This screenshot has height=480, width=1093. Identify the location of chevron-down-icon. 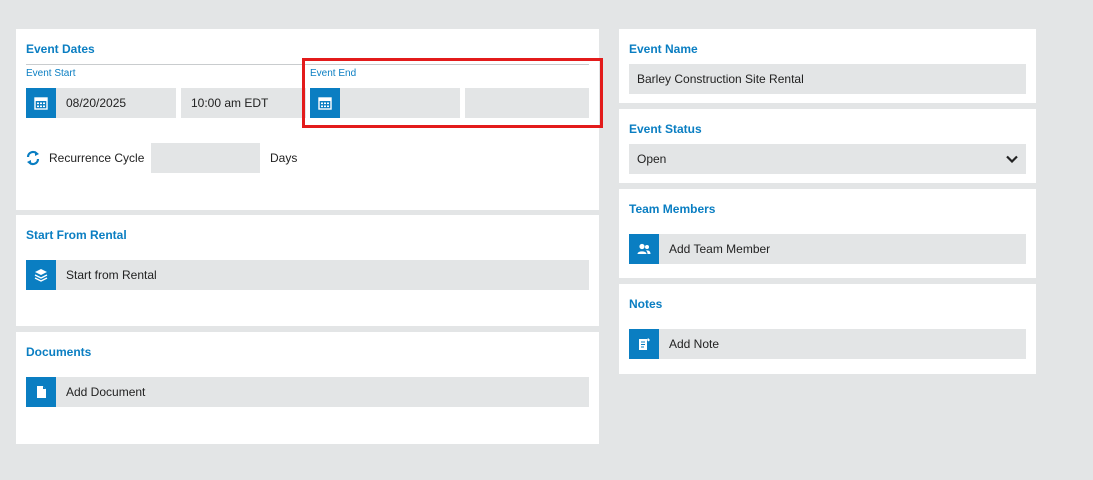
(1012, 159).